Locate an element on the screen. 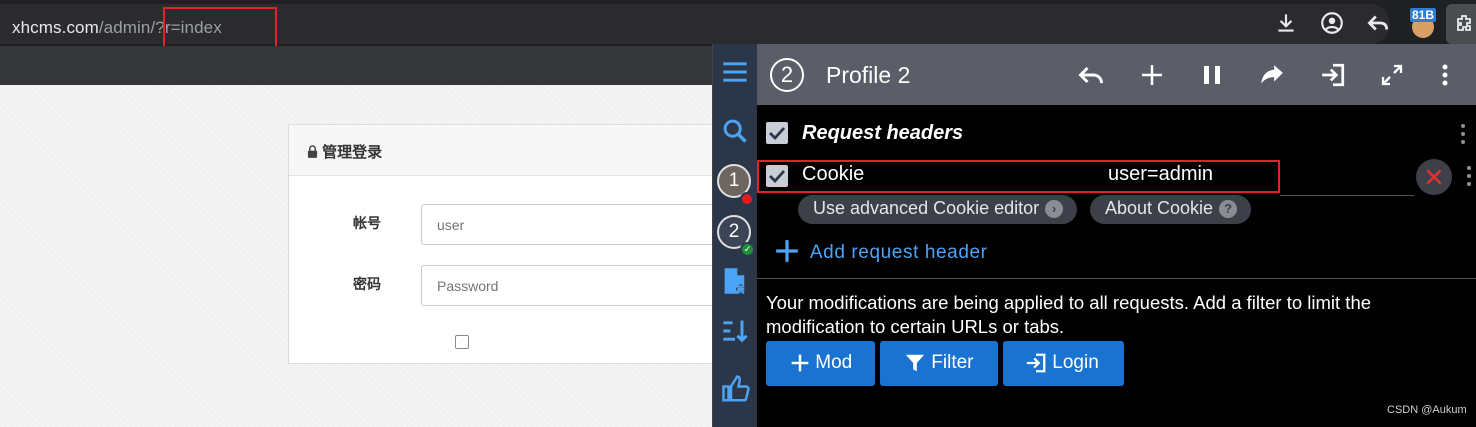 This screenshot has height=427, width=1476. undo-icon is located at coordinates (1091, 75).